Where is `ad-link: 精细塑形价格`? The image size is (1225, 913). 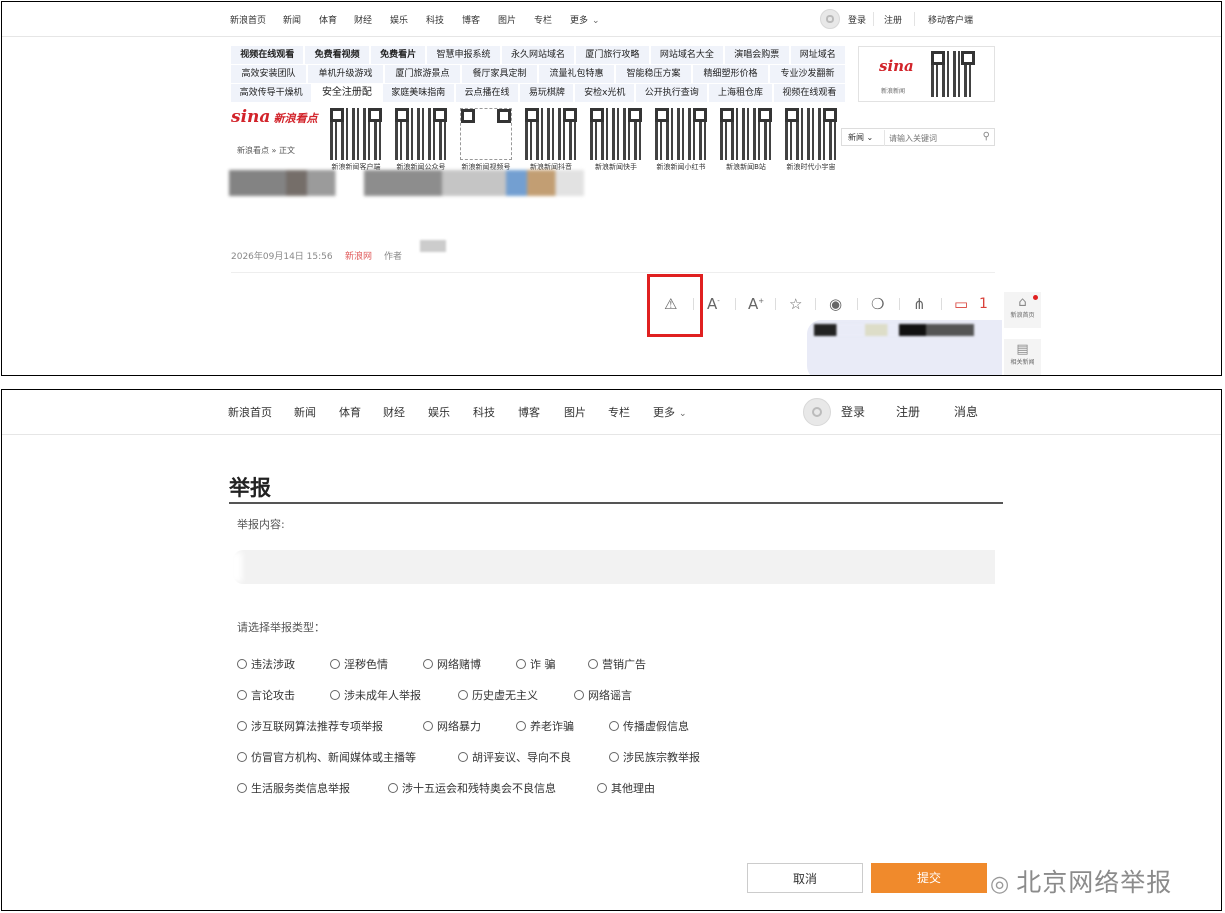 ad-link: 精细塑形价格 is located at coordinates (730, 74).